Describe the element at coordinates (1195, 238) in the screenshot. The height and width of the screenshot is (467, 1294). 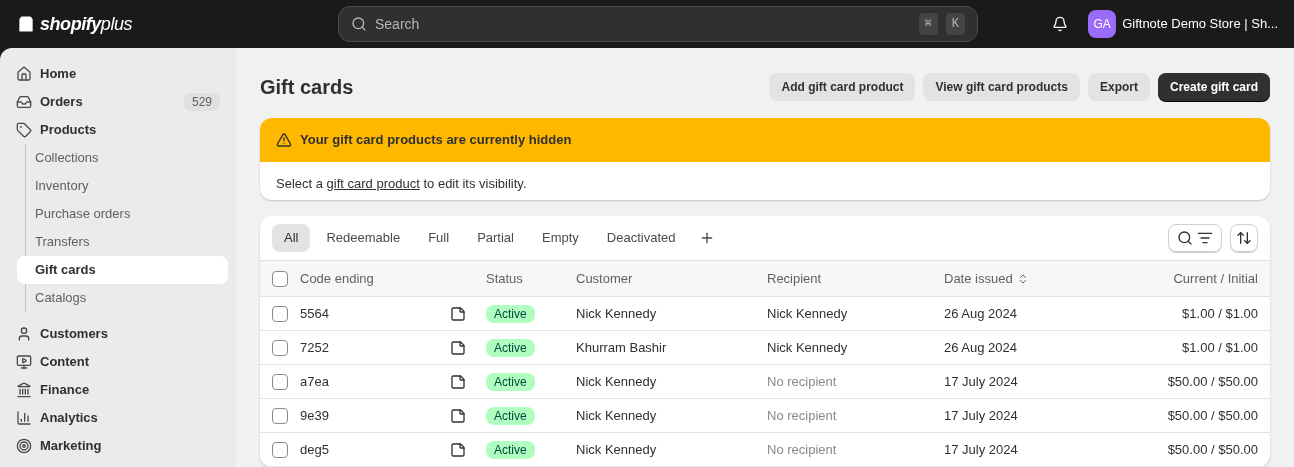
I see `search-filter-button` at that location.